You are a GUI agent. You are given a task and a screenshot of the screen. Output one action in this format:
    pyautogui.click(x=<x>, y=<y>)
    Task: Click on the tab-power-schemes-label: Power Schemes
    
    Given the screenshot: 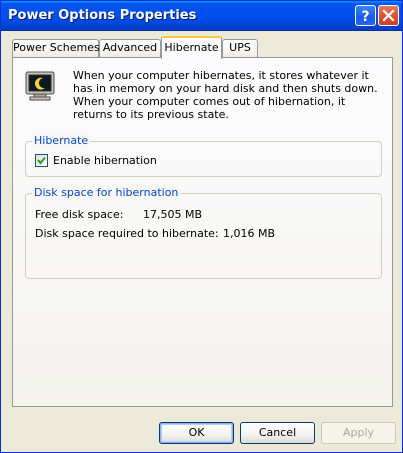 What is the action you would take?
    pyautogui.click(x=56, y=47)
    